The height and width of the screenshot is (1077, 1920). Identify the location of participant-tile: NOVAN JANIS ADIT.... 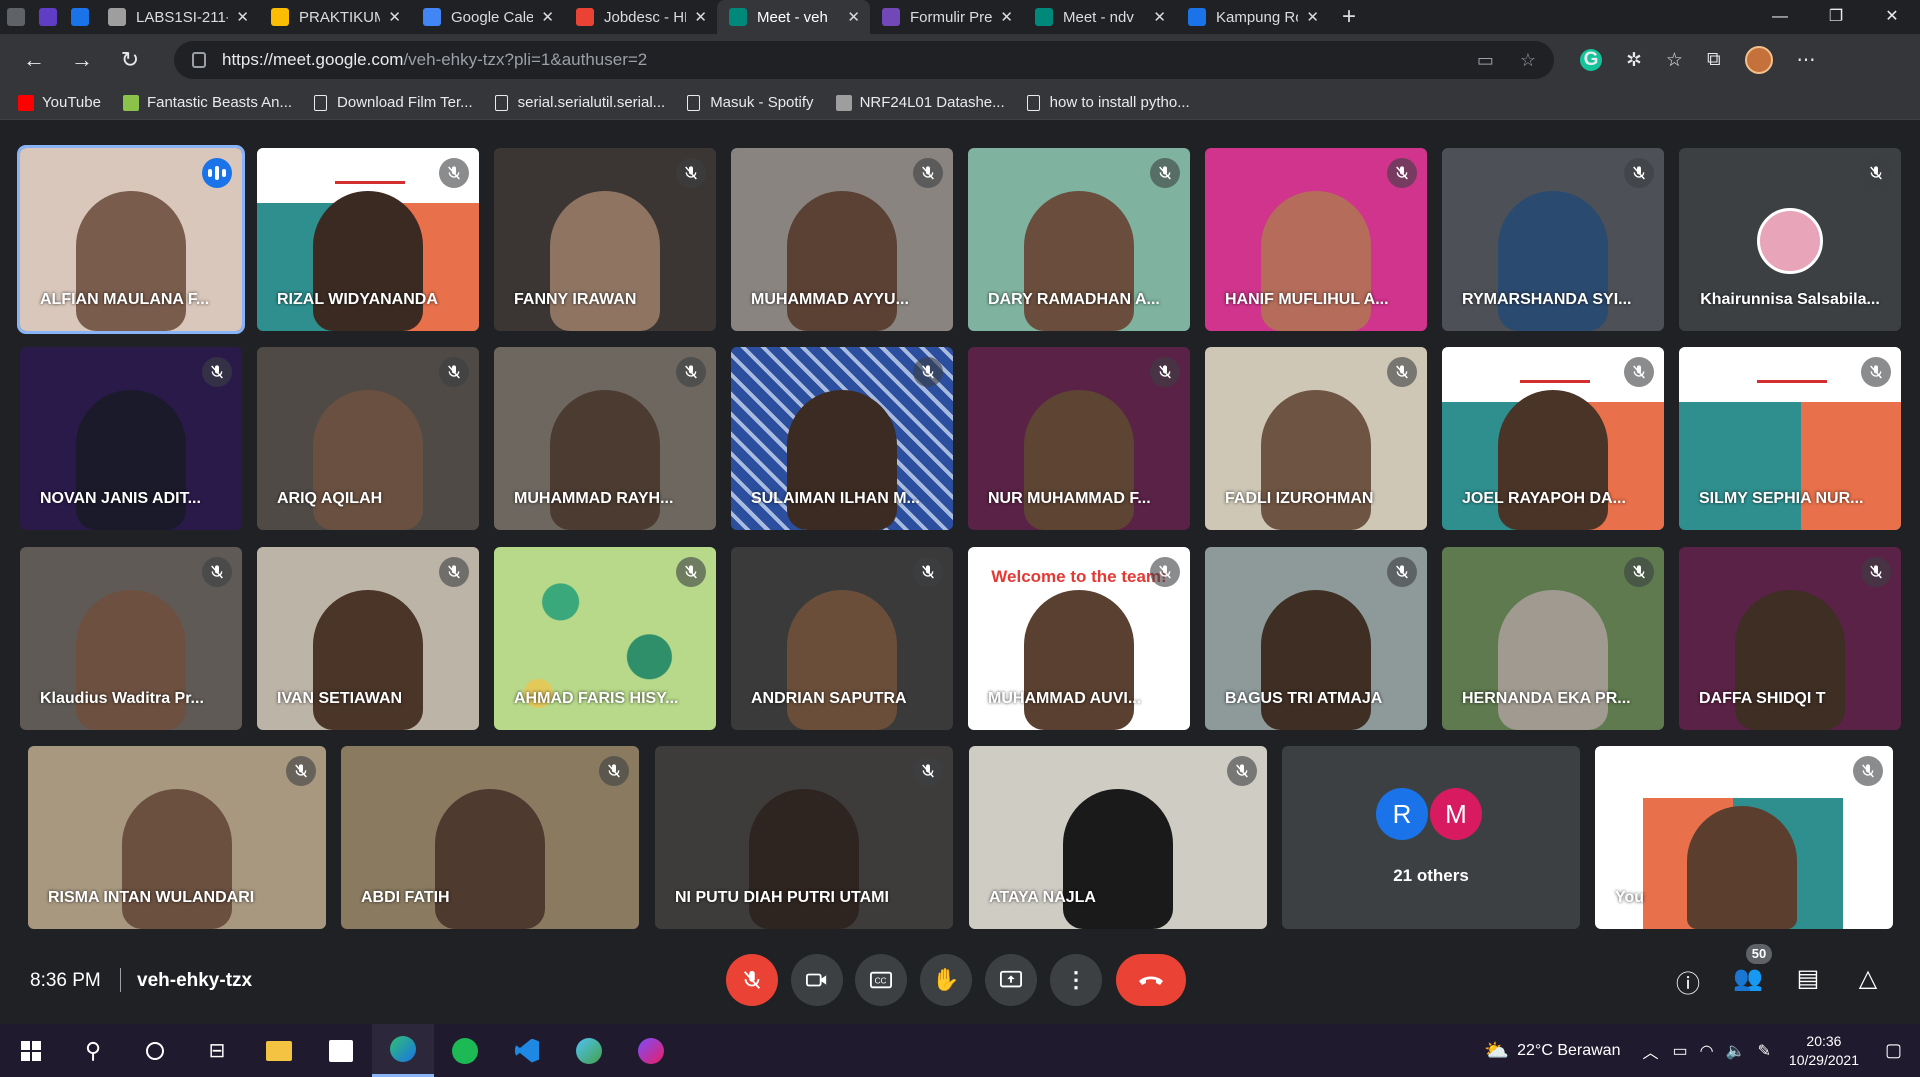
(131, 438).